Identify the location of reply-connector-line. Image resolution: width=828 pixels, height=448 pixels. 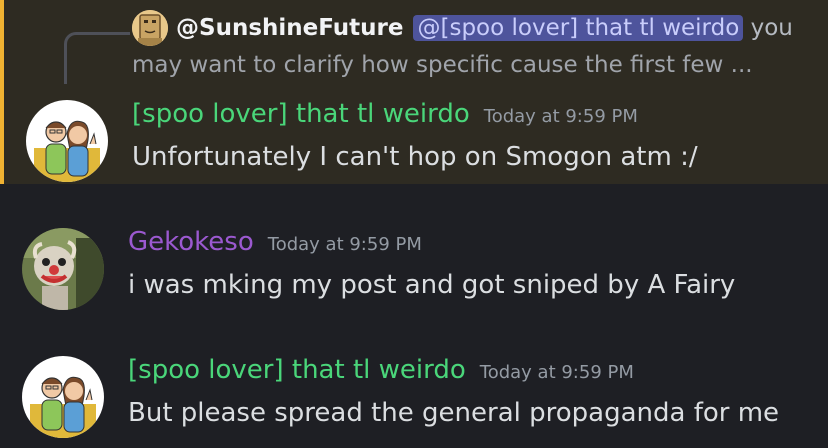
(97, 58).